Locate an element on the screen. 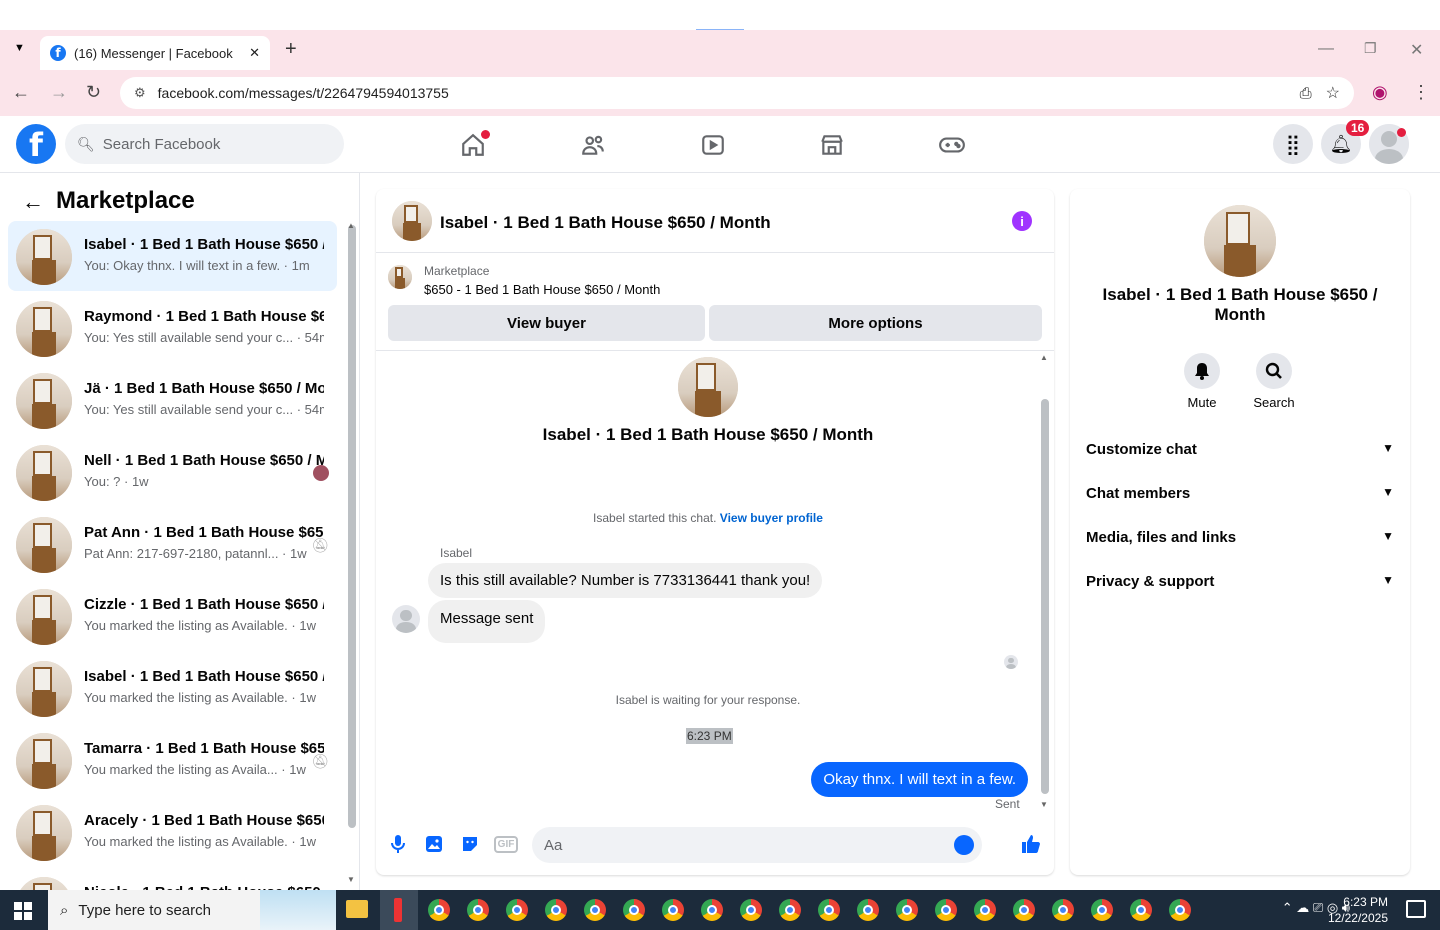 The width and height of the screenshot is (1440, 930). windows-start-icon is located at coordinates (23, 911).